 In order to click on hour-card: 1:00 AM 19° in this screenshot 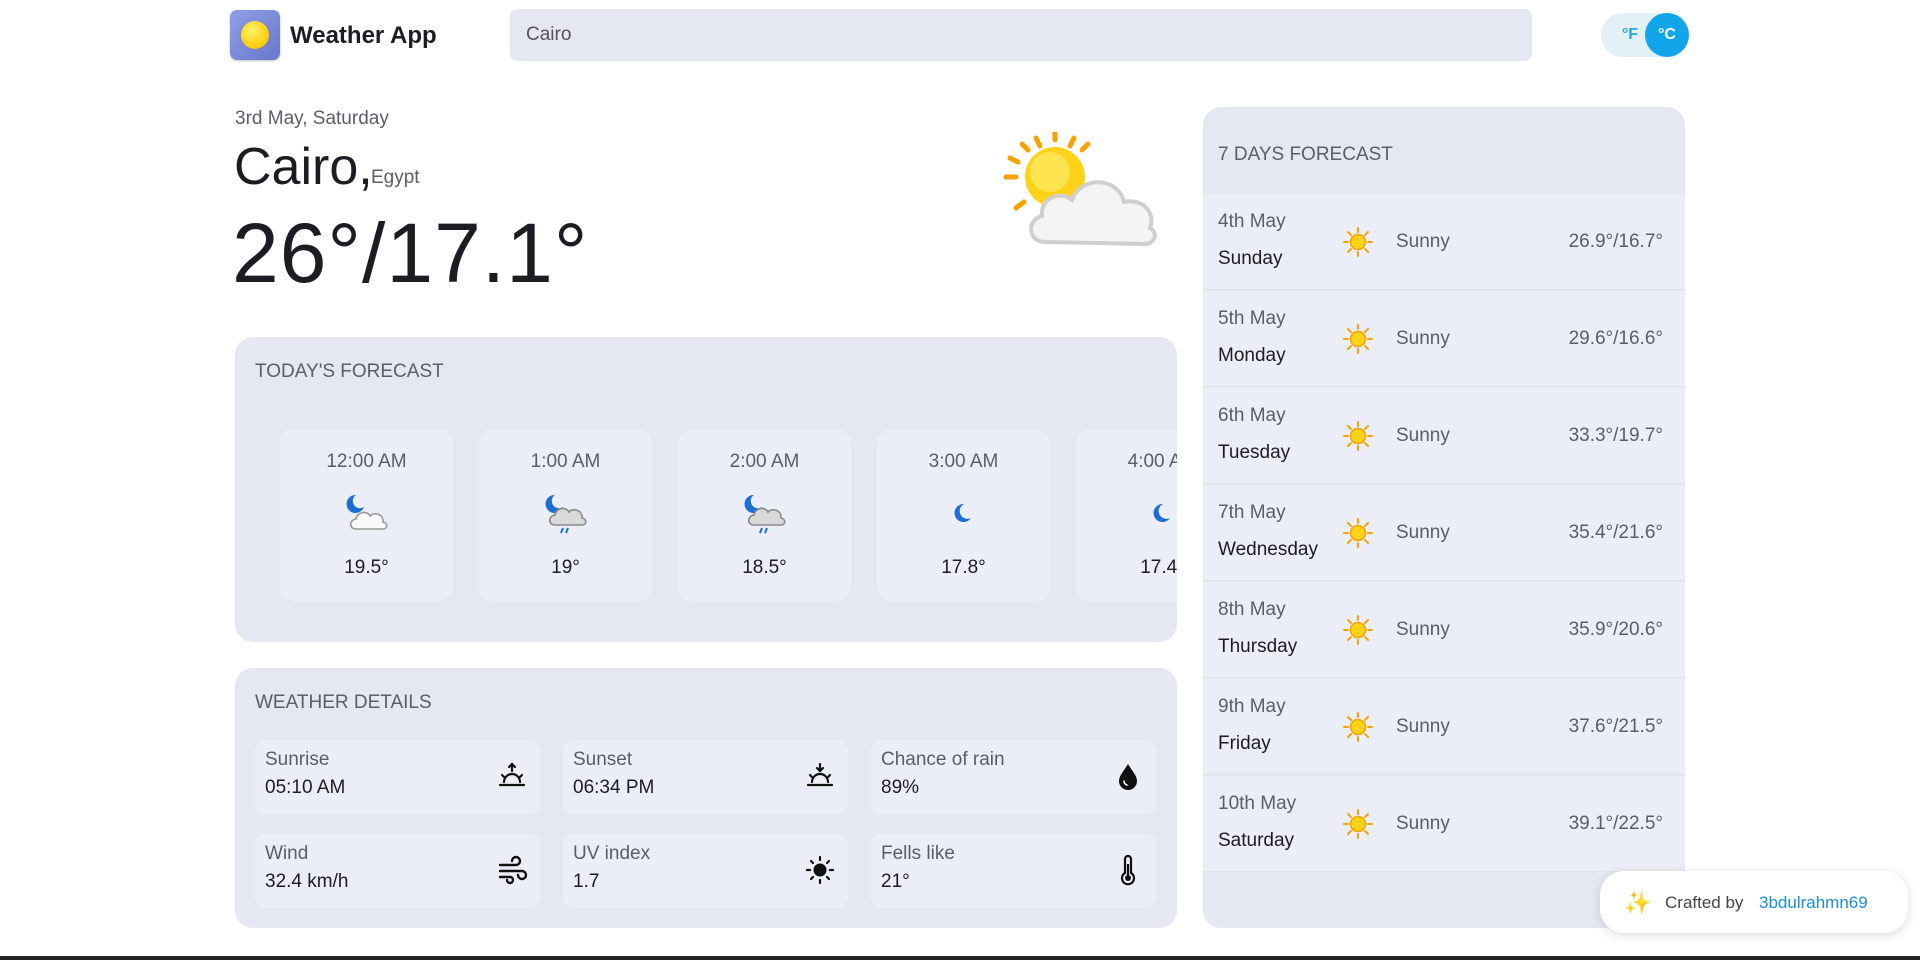, I will do `click(565, 515)`.